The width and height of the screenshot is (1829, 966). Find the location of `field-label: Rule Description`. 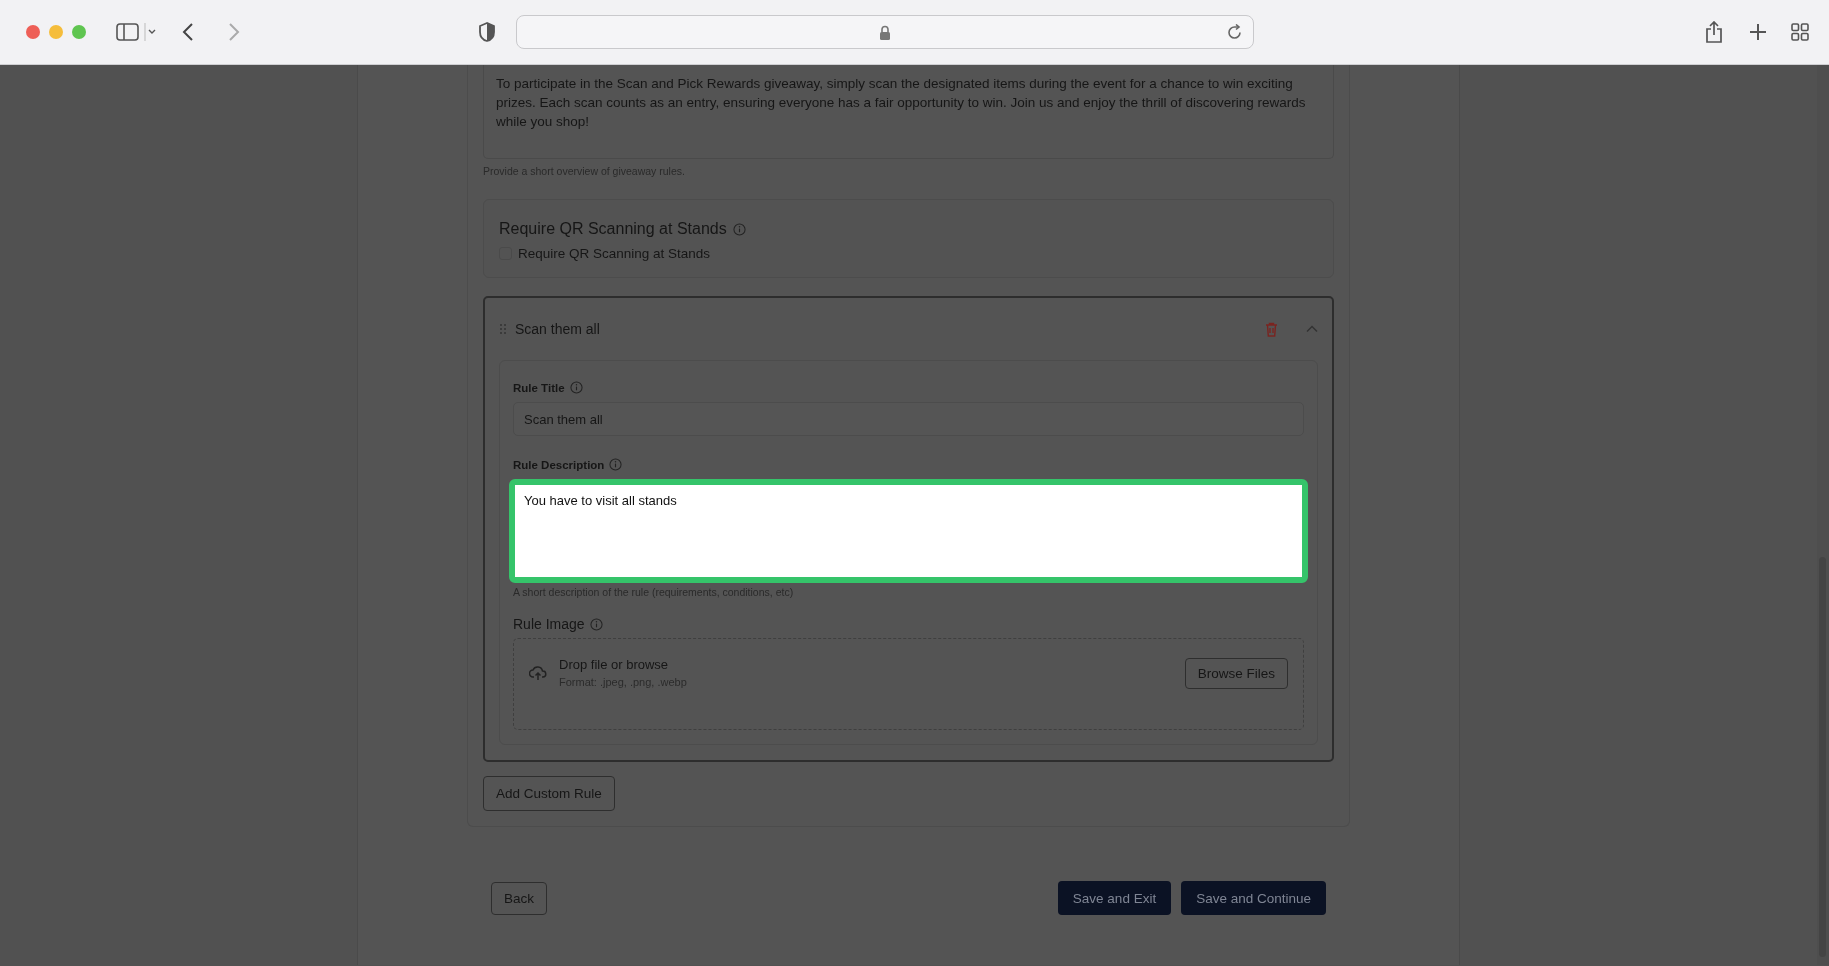

field-label: Rule Description is located at coordinates (559, 464).